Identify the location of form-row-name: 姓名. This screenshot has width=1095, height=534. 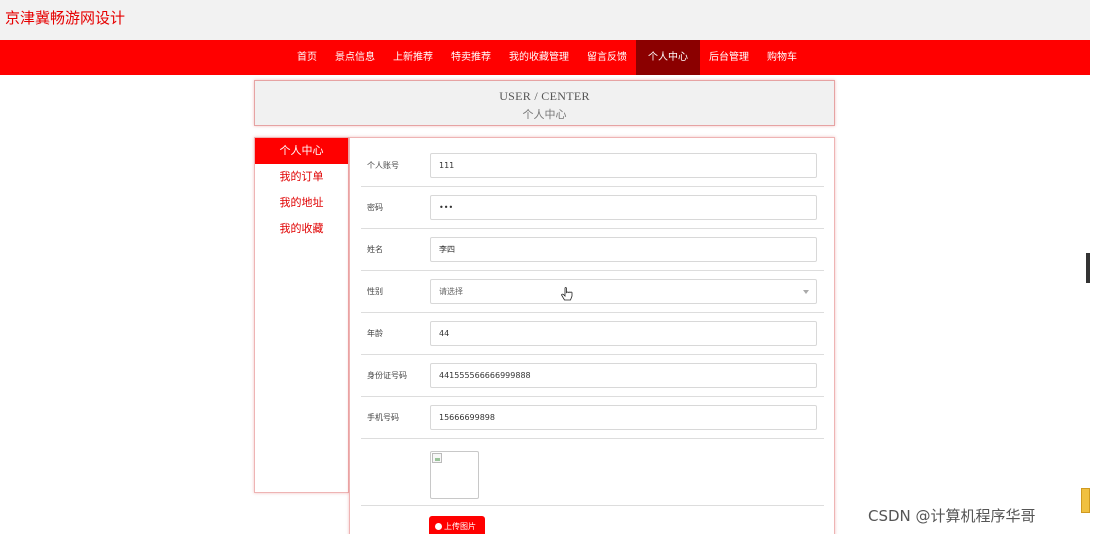
(592, 250).